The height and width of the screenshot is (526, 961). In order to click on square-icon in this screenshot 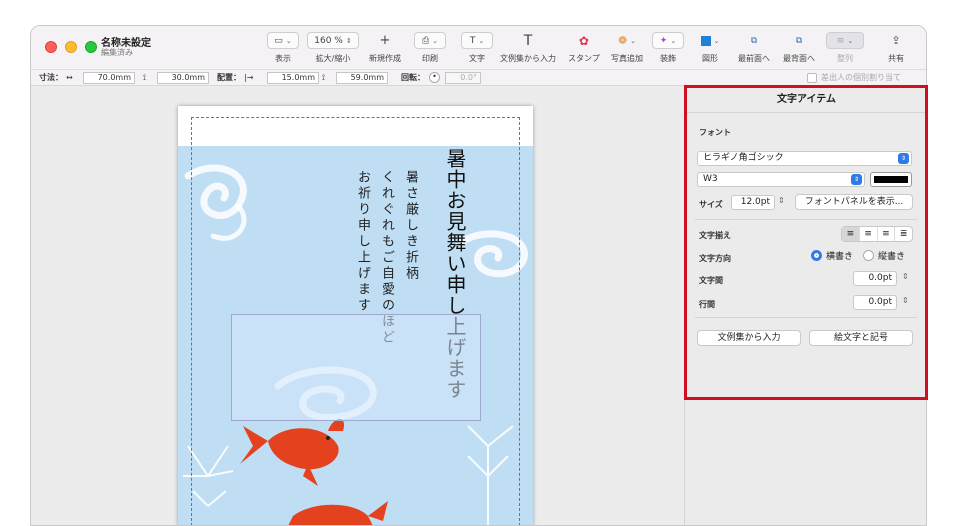, I will do `click(705, 40)`.